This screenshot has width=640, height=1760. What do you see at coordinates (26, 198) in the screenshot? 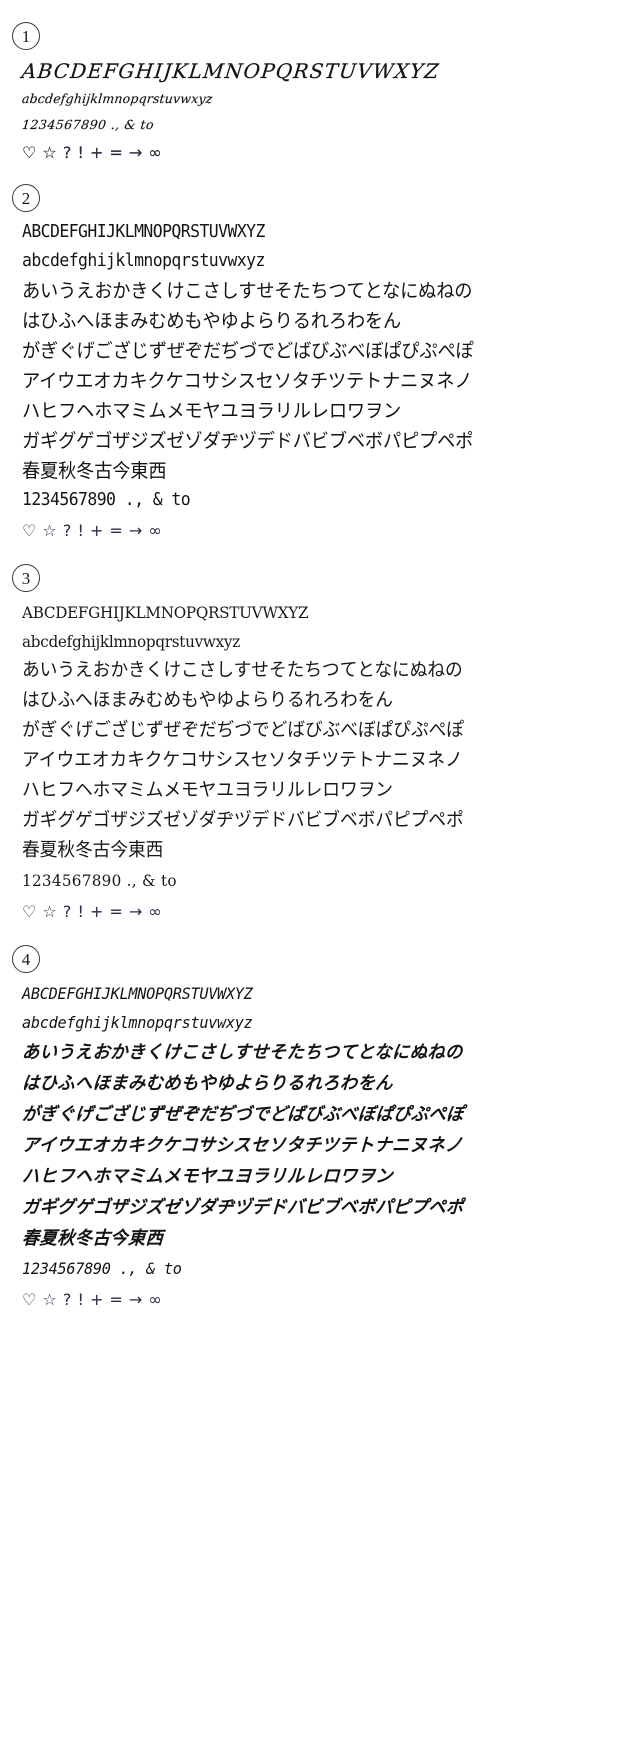
I see `specimen-marker-2: 2` at bounding box center [26, 198].